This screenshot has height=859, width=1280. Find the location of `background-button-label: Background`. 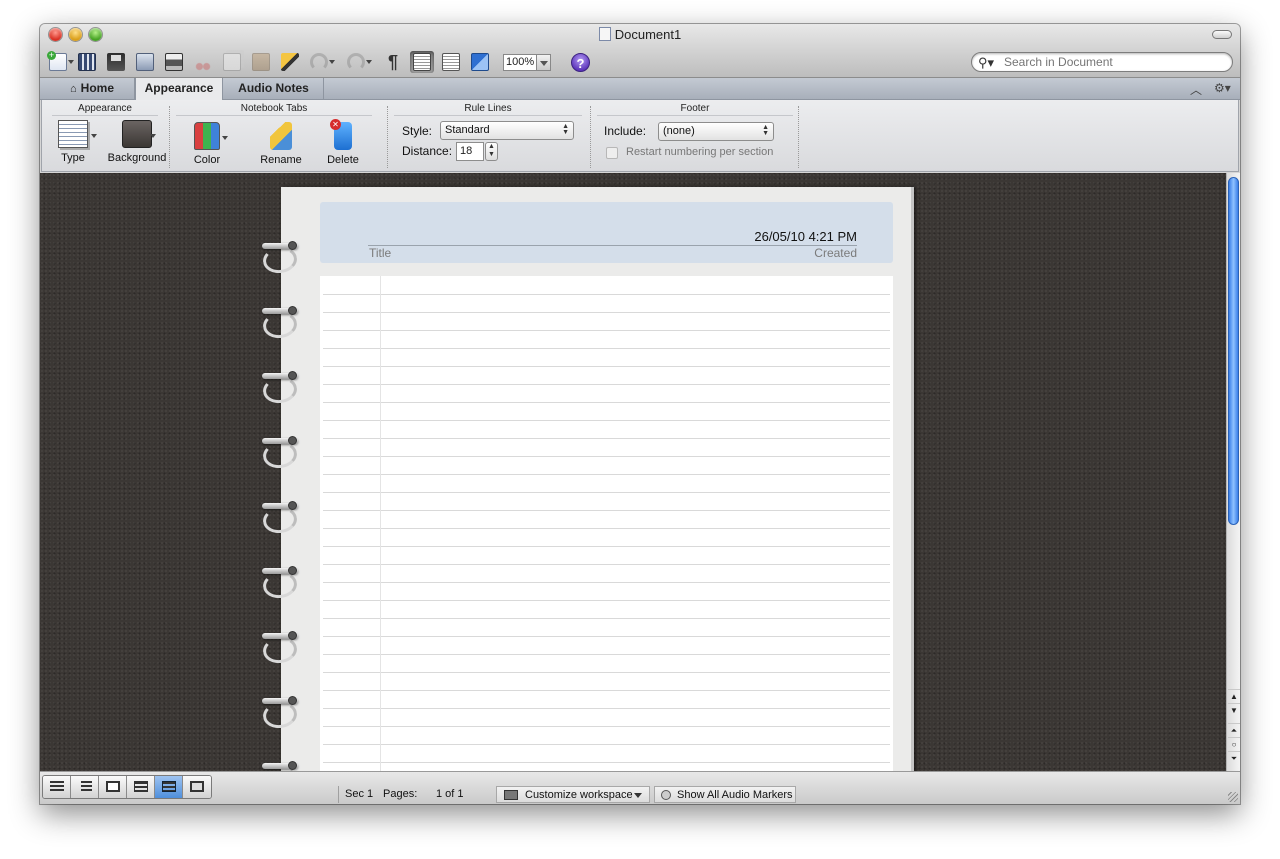

background-button-label: Background is located at coordinates (137, 158).